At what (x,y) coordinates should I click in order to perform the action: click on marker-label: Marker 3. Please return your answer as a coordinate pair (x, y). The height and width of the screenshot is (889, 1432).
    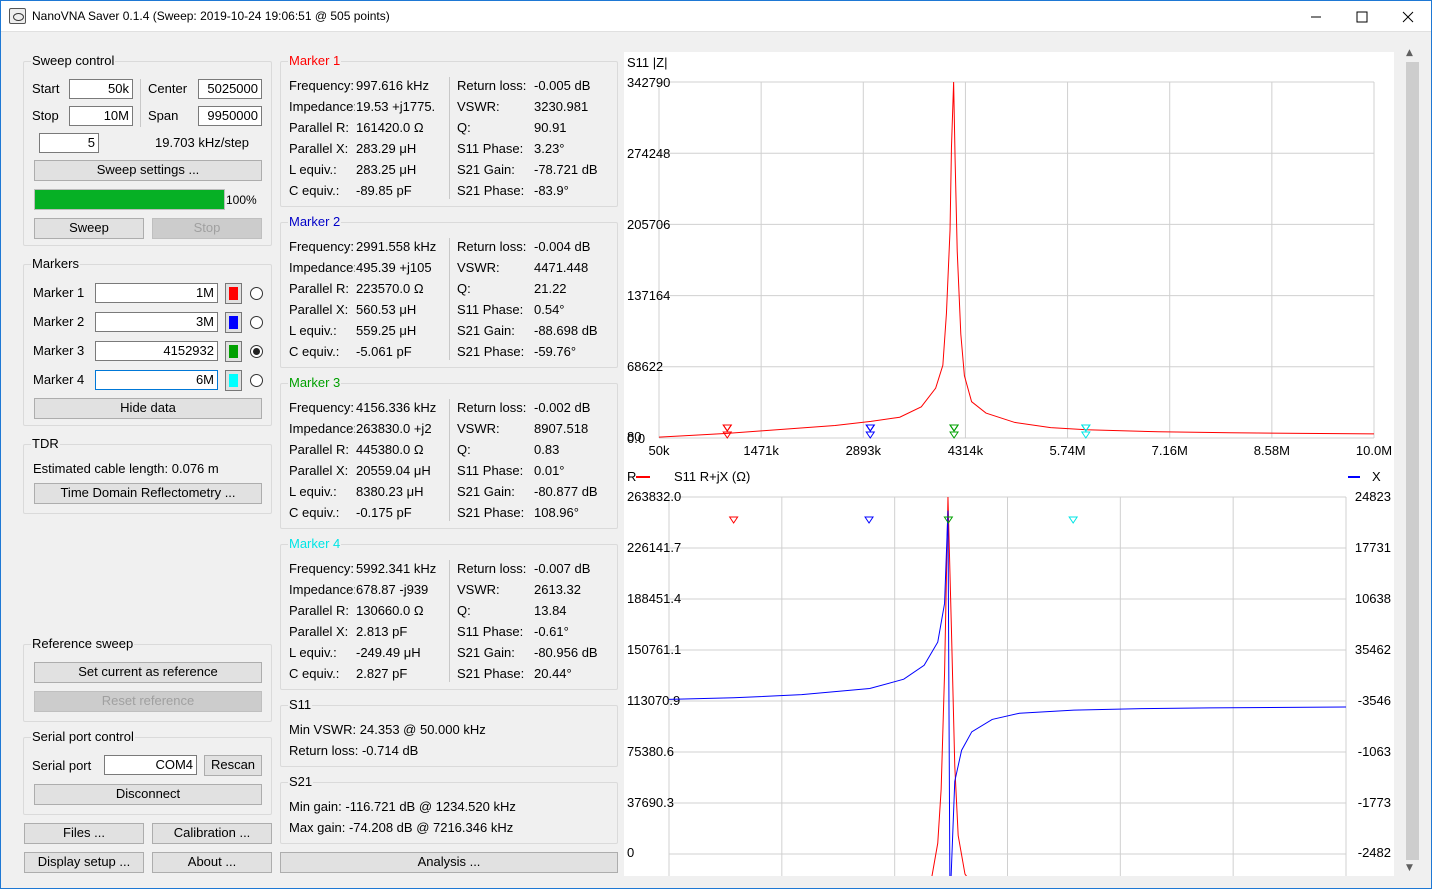
    Looking at the image, I should click on (59, 350).